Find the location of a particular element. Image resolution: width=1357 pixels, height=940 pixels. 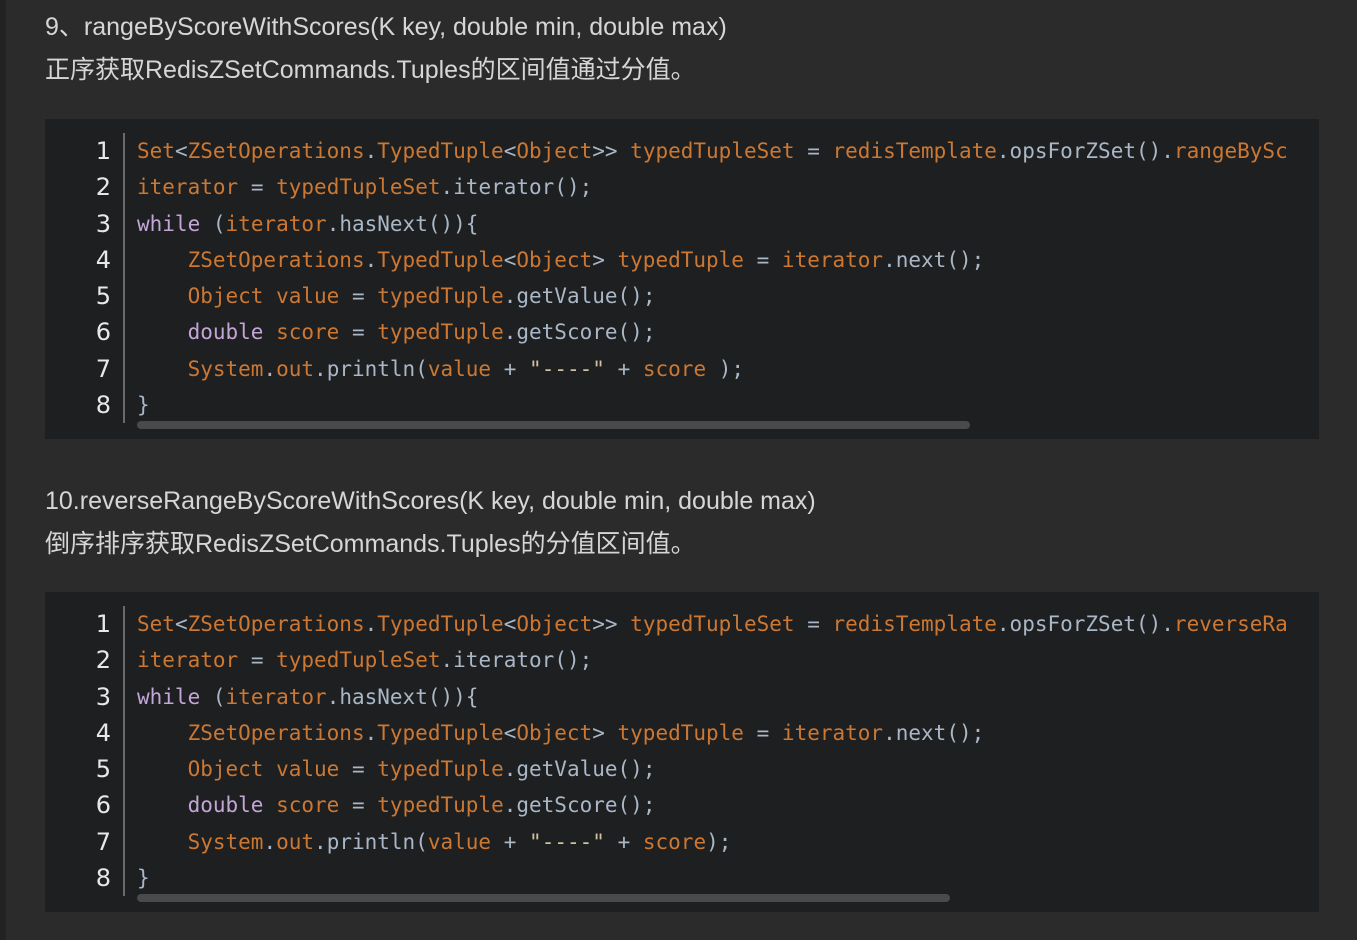

section1-description: 正序获取RedisZSetCommands.Tuples的区间值通过分值。 is located at coordinates (370, 70).